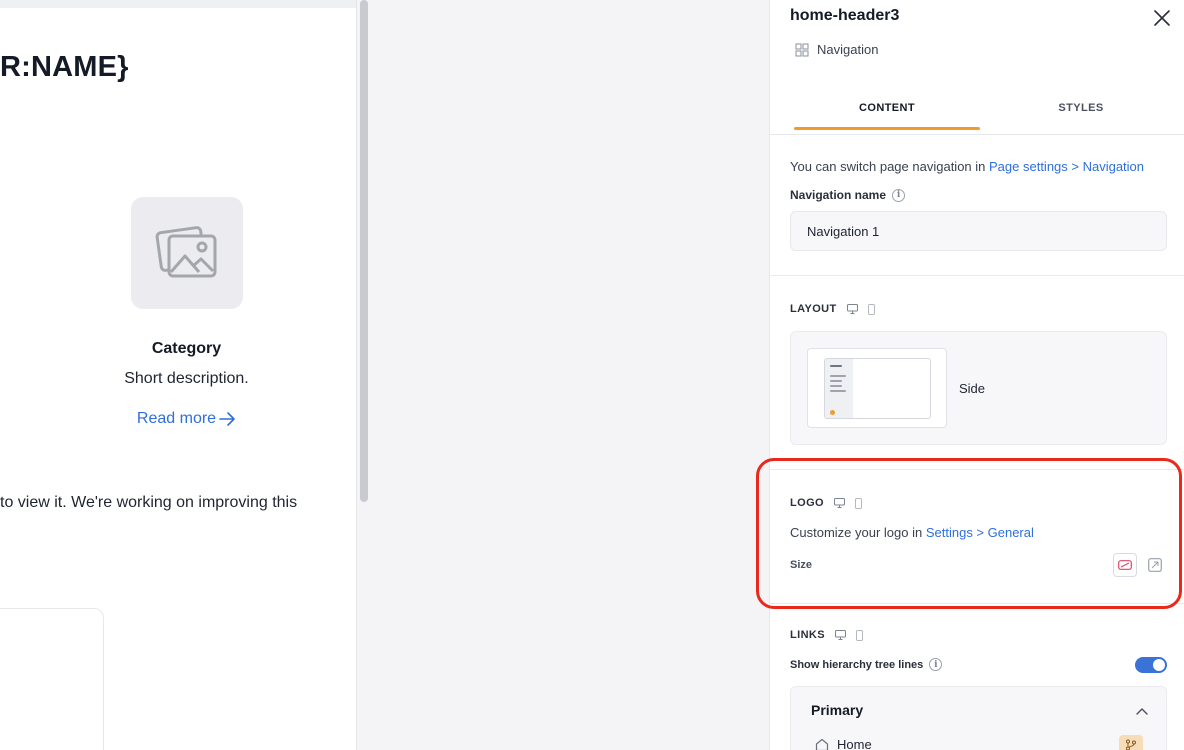 The width and height of the screenshot is (1184, 750). I want to click on navigation-name-label: Navigation name i, so click(848, 195).